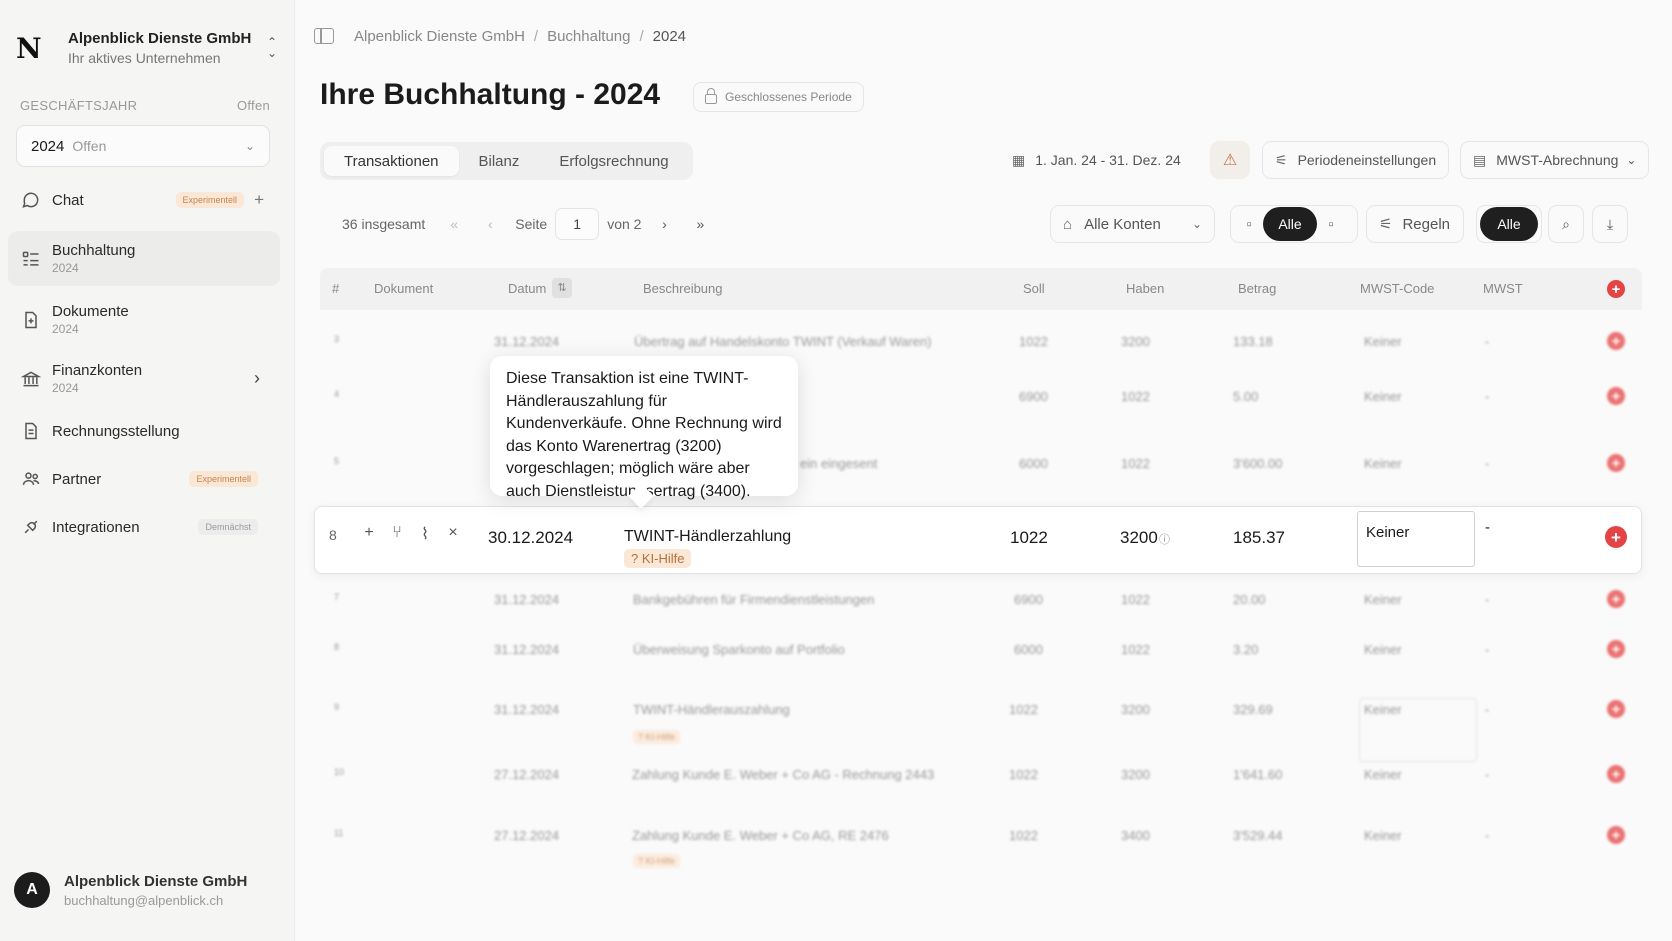 This screenshot has width=1672, height=941. Describe the element at coordinates (324, 36) in the screenshot. I see `sidebar-toggle-icon` at that location.